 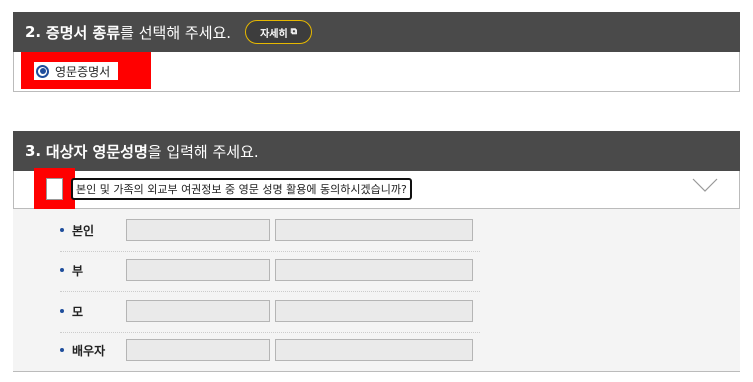 What do you see at coordinates (89, 350) in the screenshot?
I see `row-label: 배우자` at bounding box center [89, 350].